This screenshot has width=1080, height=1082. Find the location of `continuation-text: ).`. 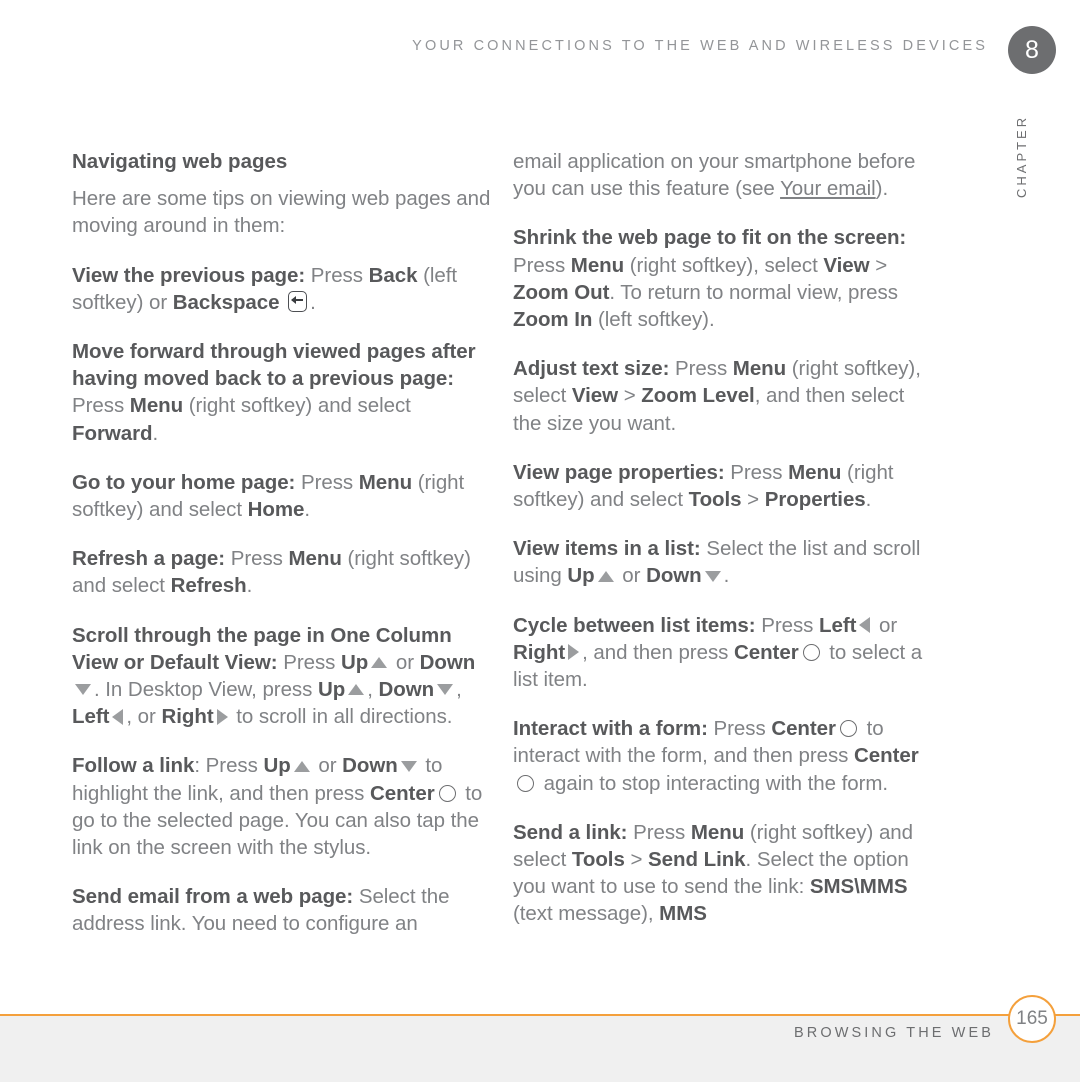

continuation-text: ). is located at coordinates (882, 189).